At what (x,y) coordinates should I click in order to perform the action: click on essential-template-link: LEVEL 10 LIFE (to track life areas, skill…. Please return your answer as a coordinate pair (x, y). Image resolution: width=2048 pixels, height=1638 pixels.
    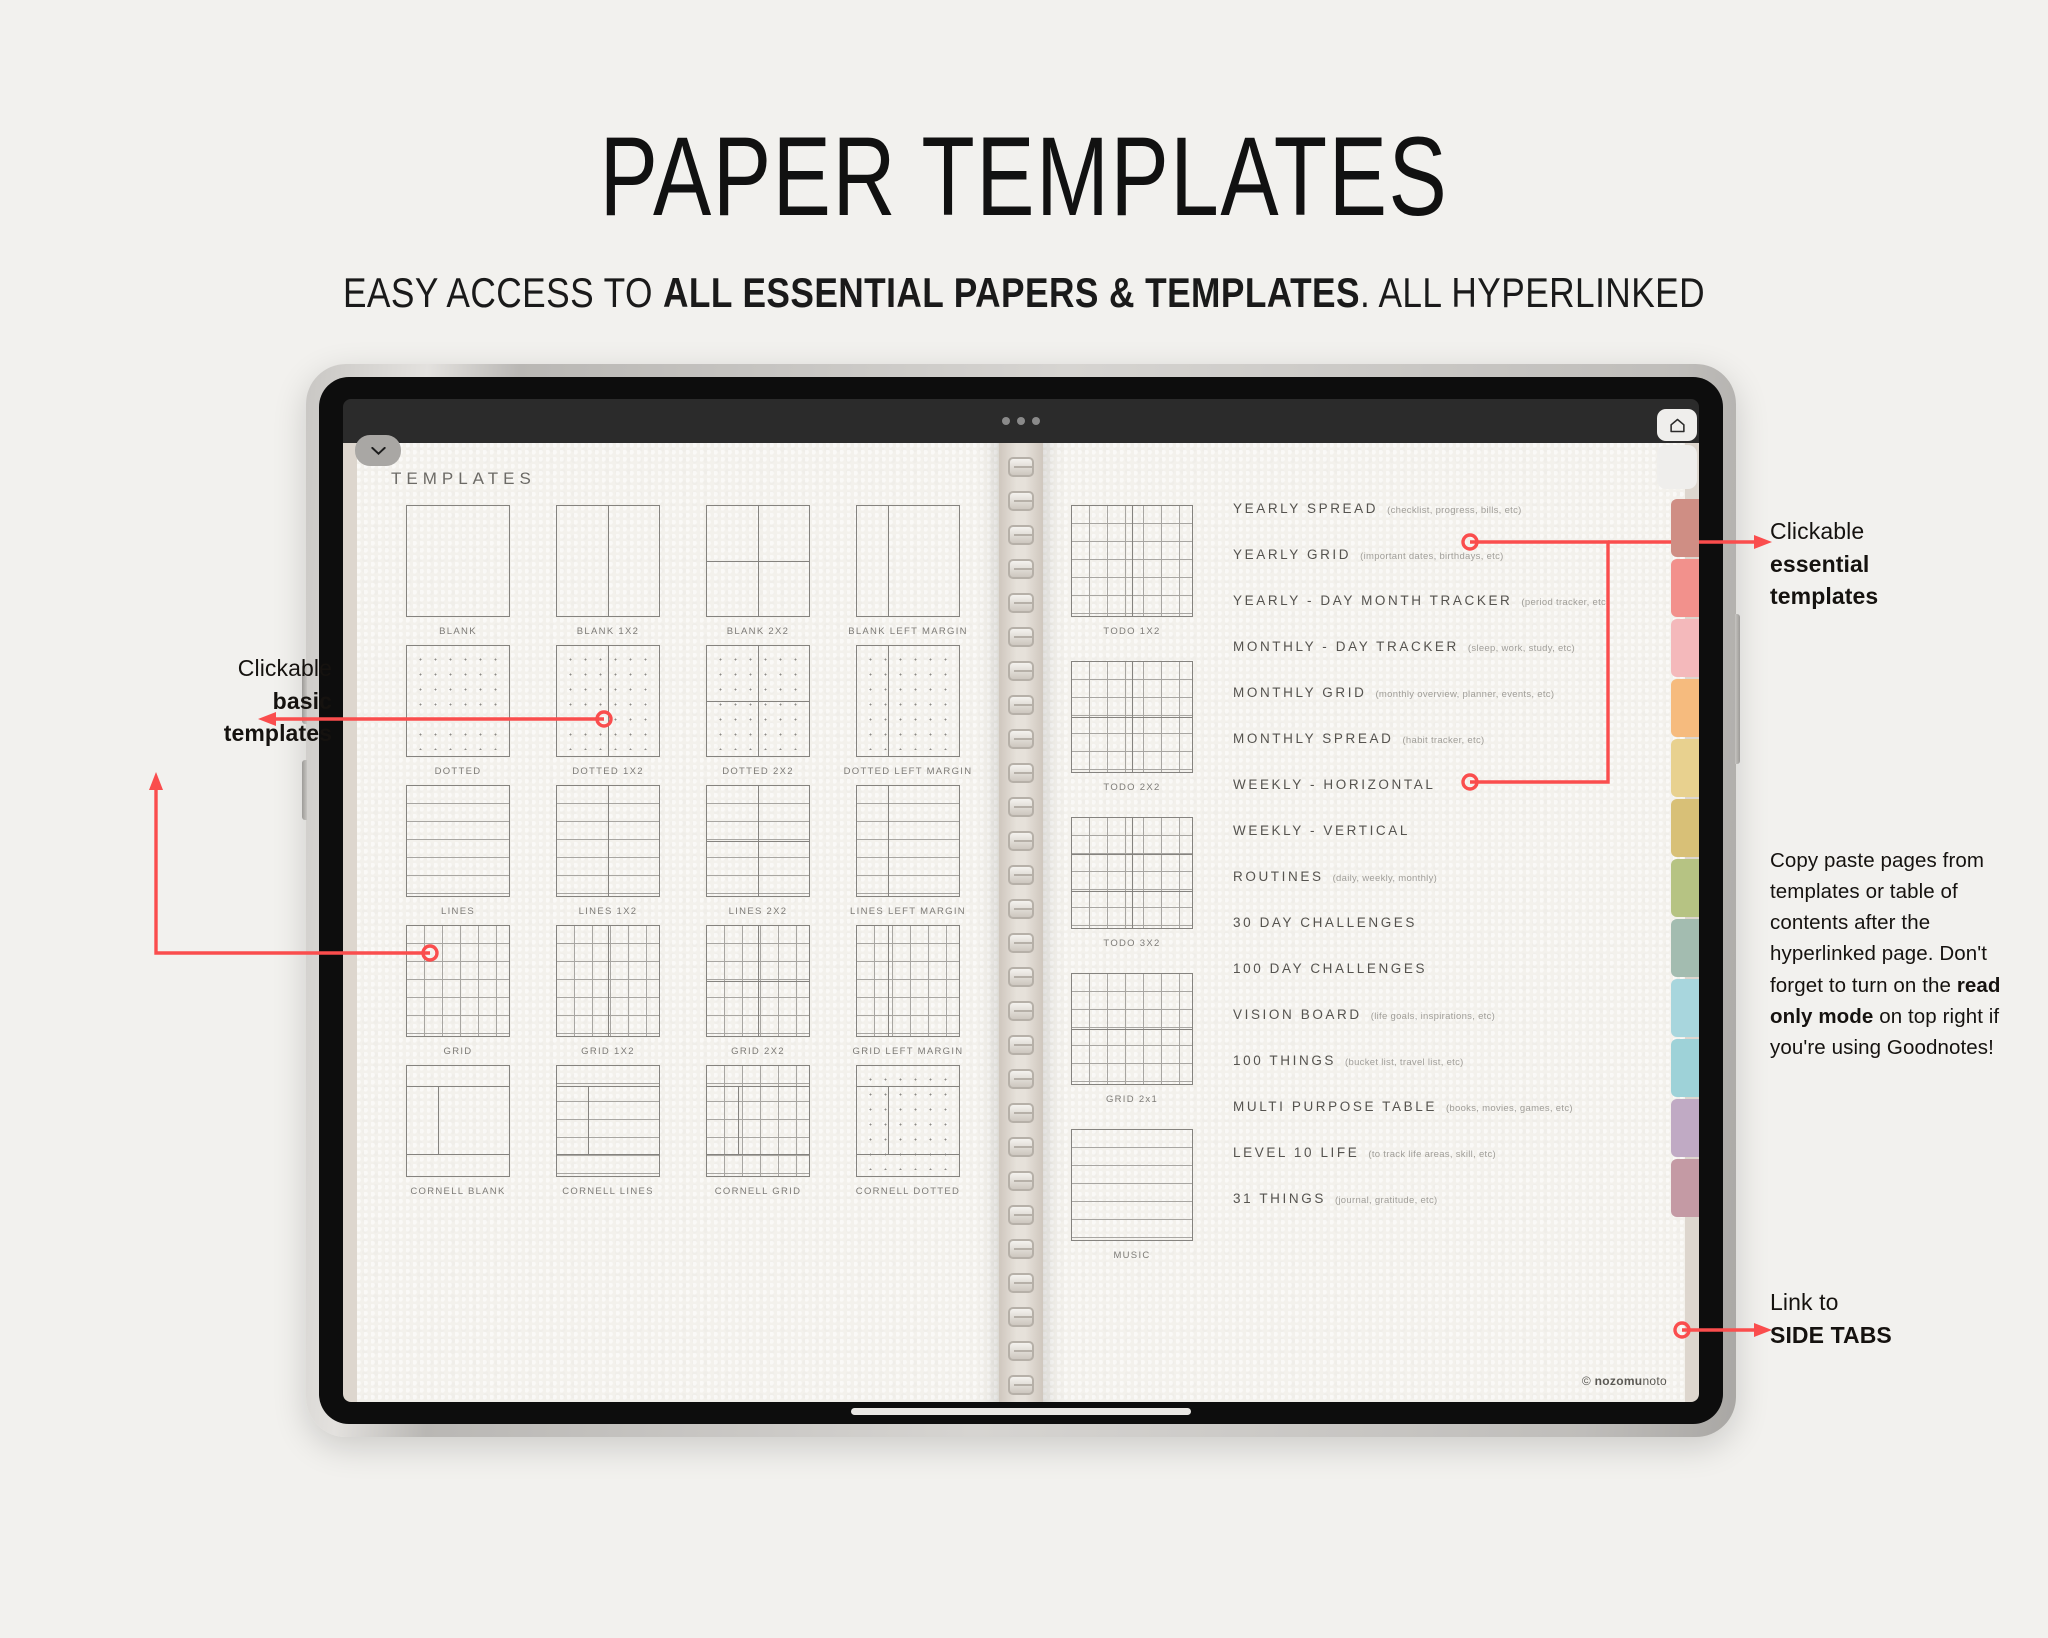
    Looking at the image, I should click on (1453, 1168).